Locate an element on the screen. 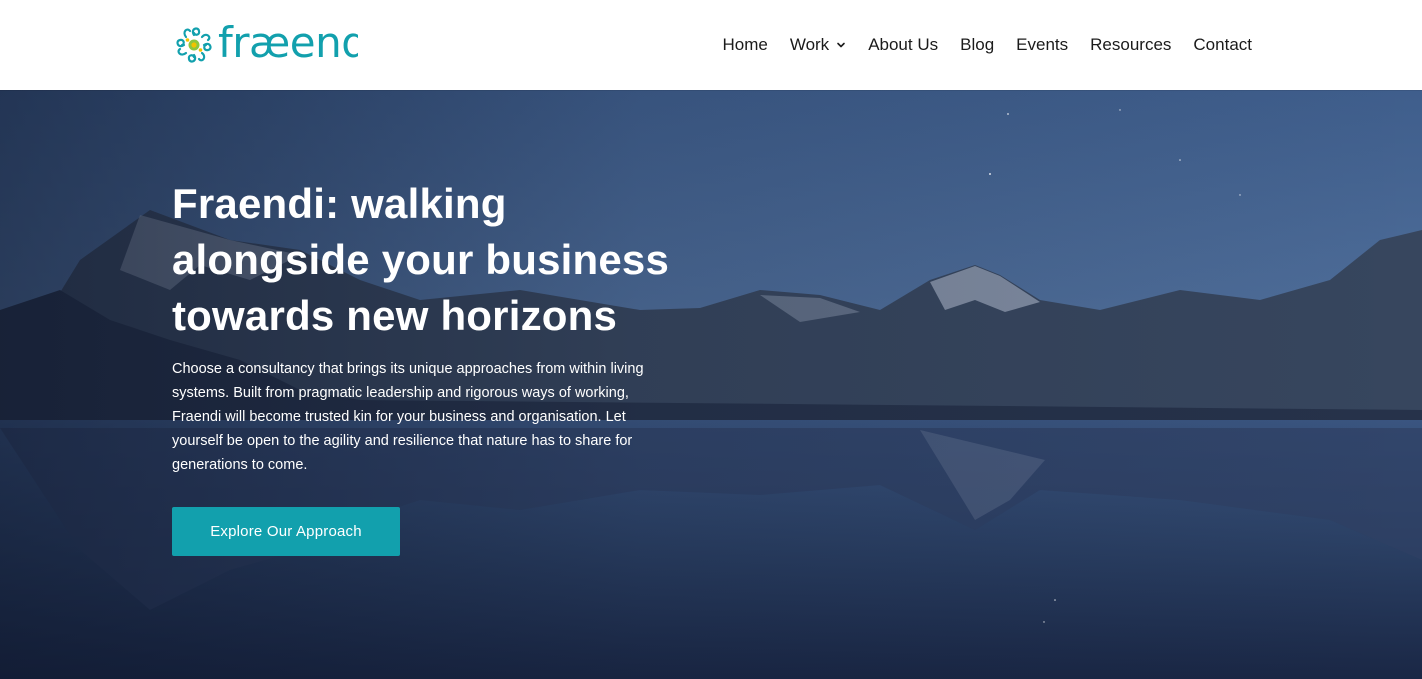  nav-item-label: Blog is located at coordinates (977, 44).